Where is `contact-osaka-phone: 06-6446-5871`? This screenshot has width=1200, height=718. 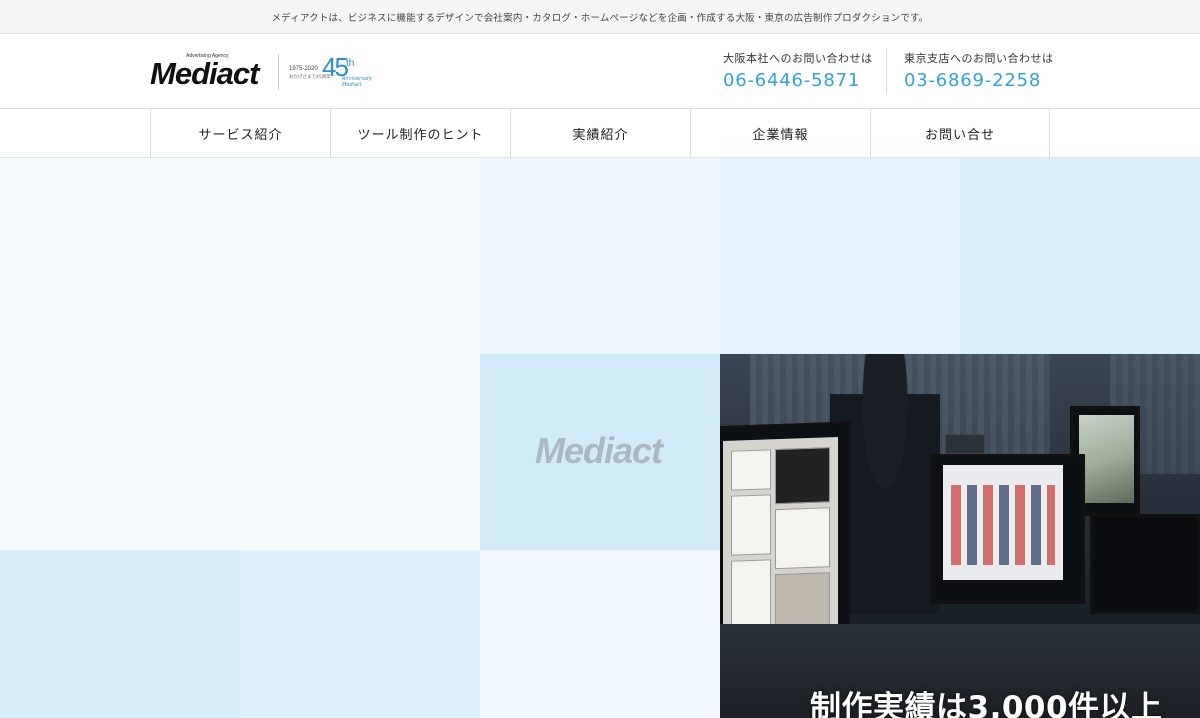
contact-osaka-phone: 06-6446-5871 is located at coordinates (798, 80).